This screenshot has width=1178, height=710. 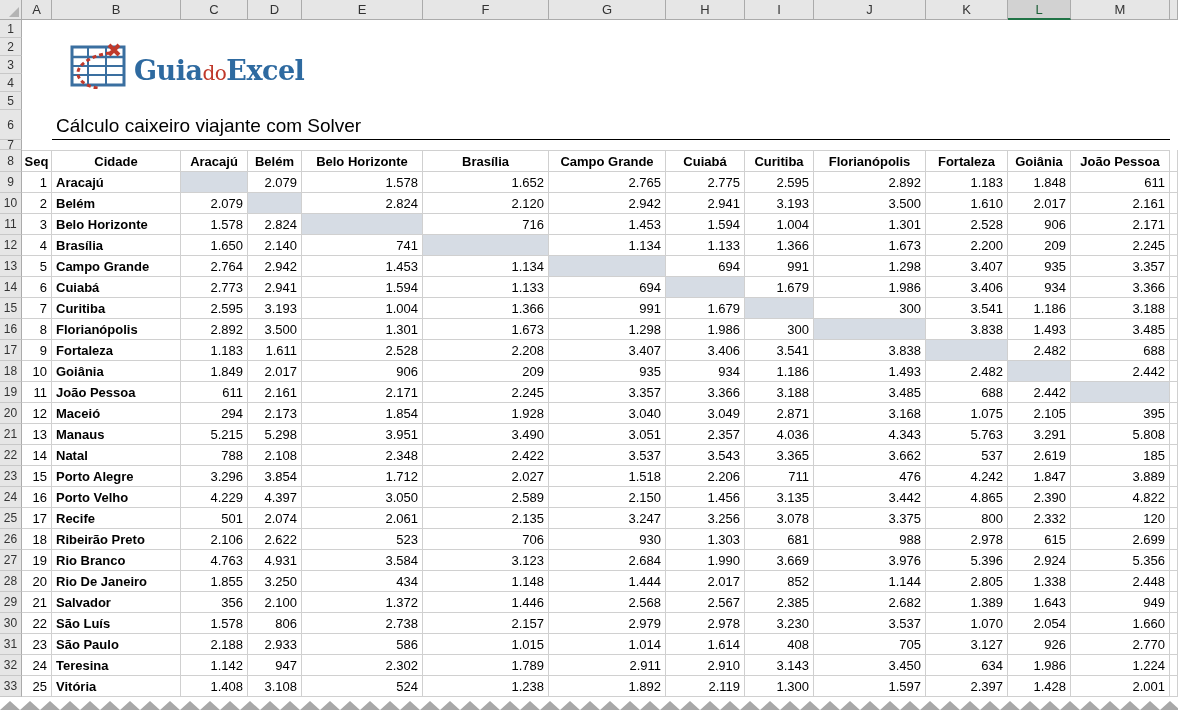 I want to click on table-cell: 10, so click(x=37, y=371).